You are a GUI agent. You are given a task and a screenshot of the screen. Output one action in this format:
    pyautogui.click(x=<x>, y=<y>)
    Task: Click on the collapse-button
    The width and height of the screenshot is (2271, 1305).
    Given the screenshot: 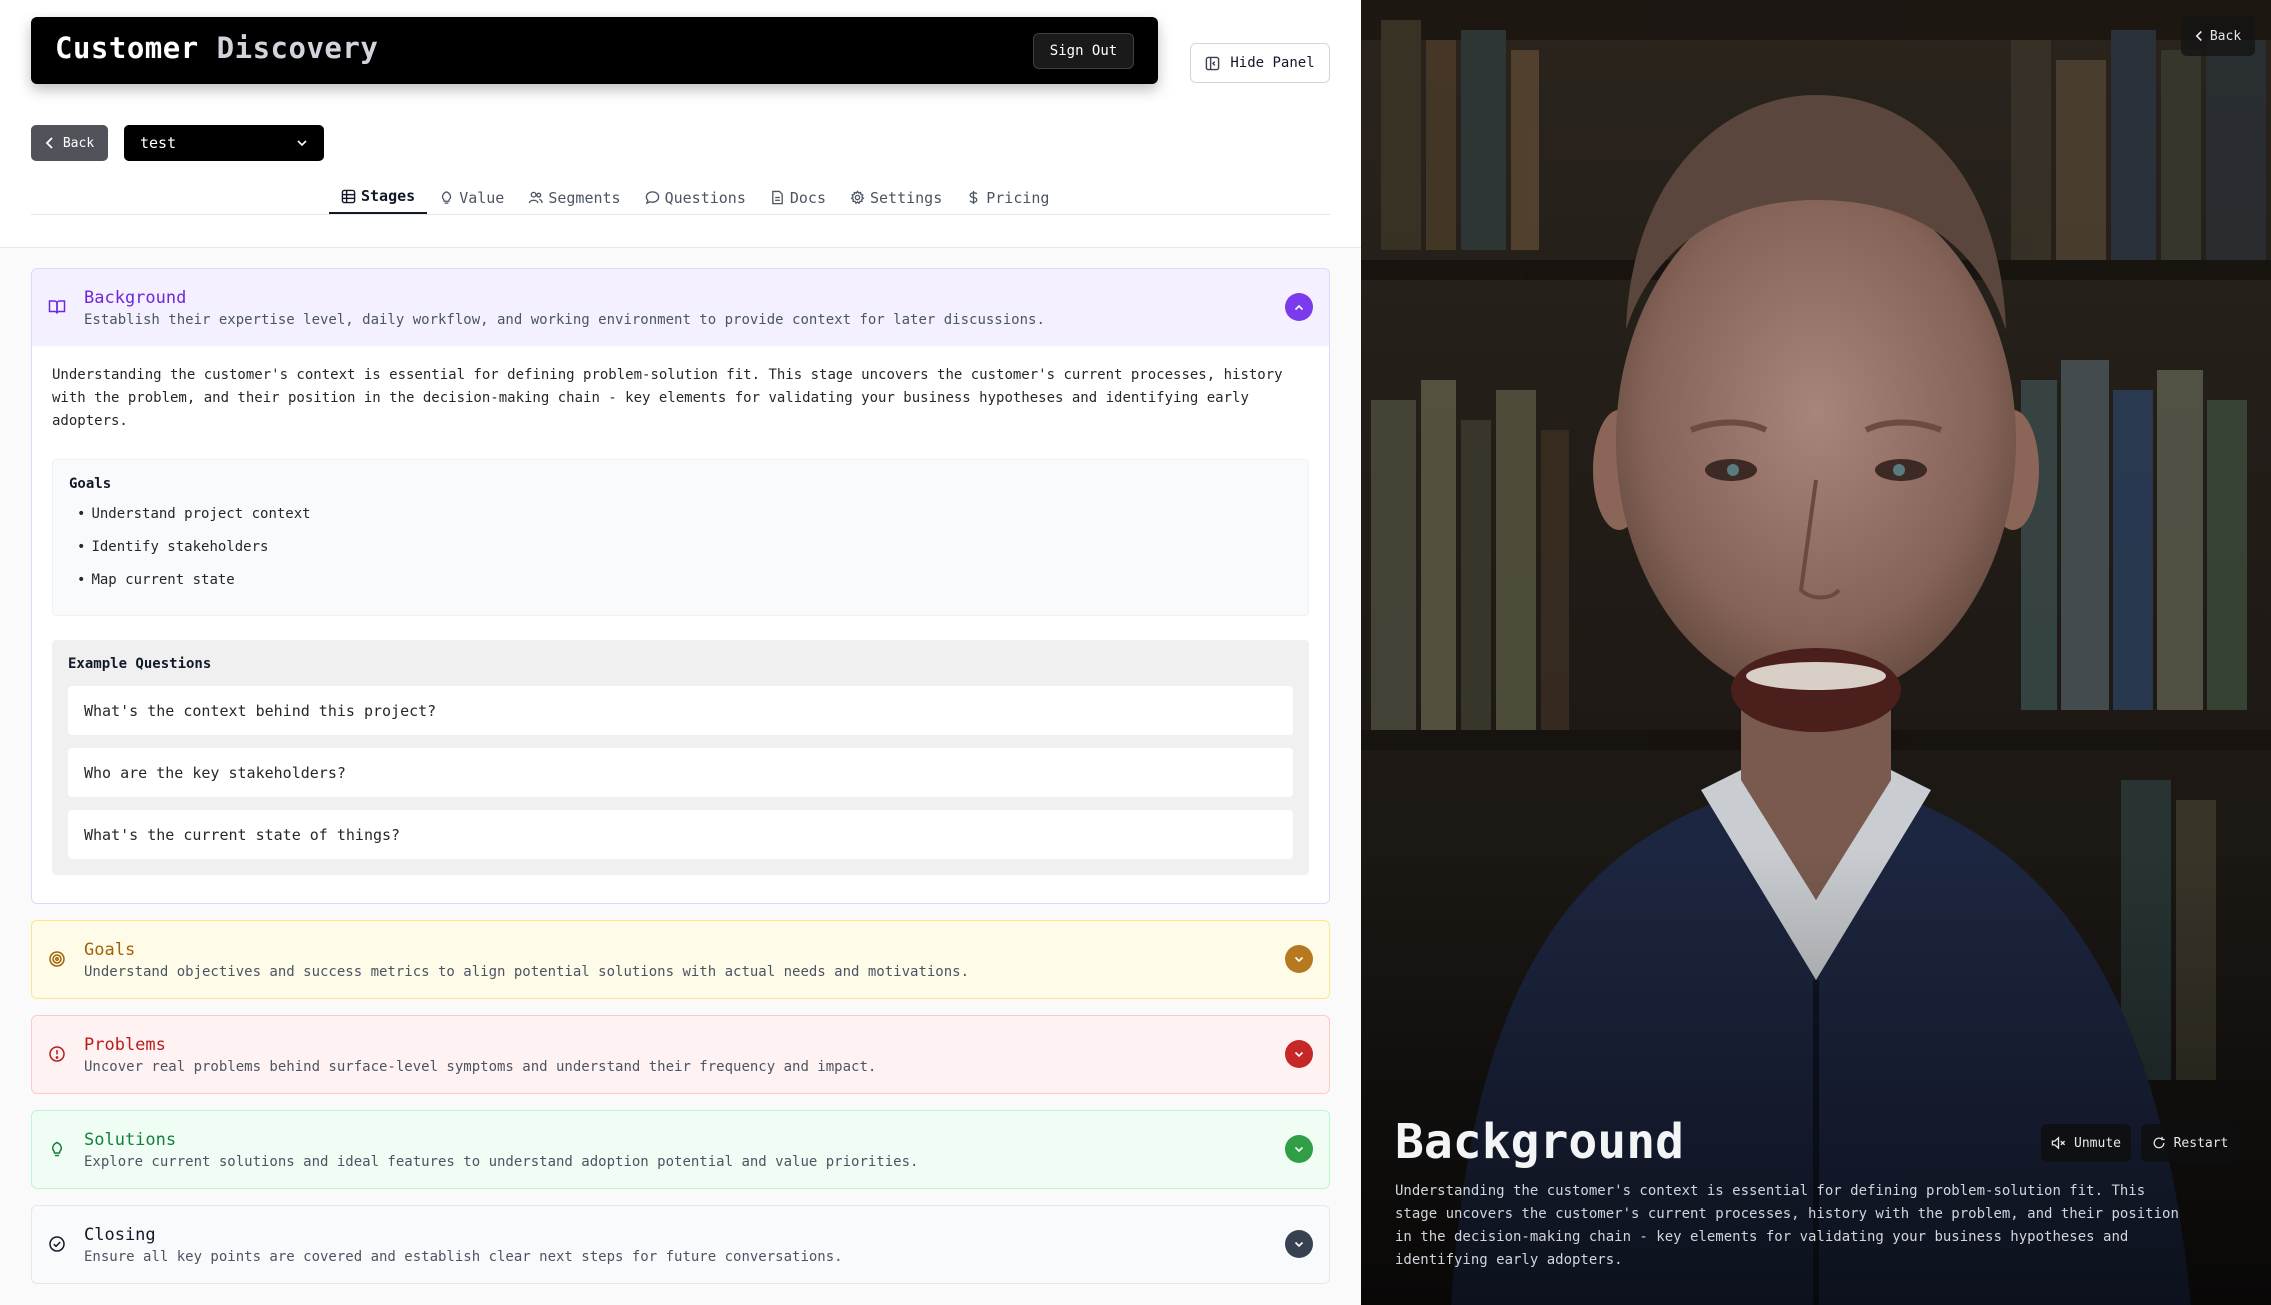 What is the action you would take?
    pyautogui.click(x=1299, y=307)
    